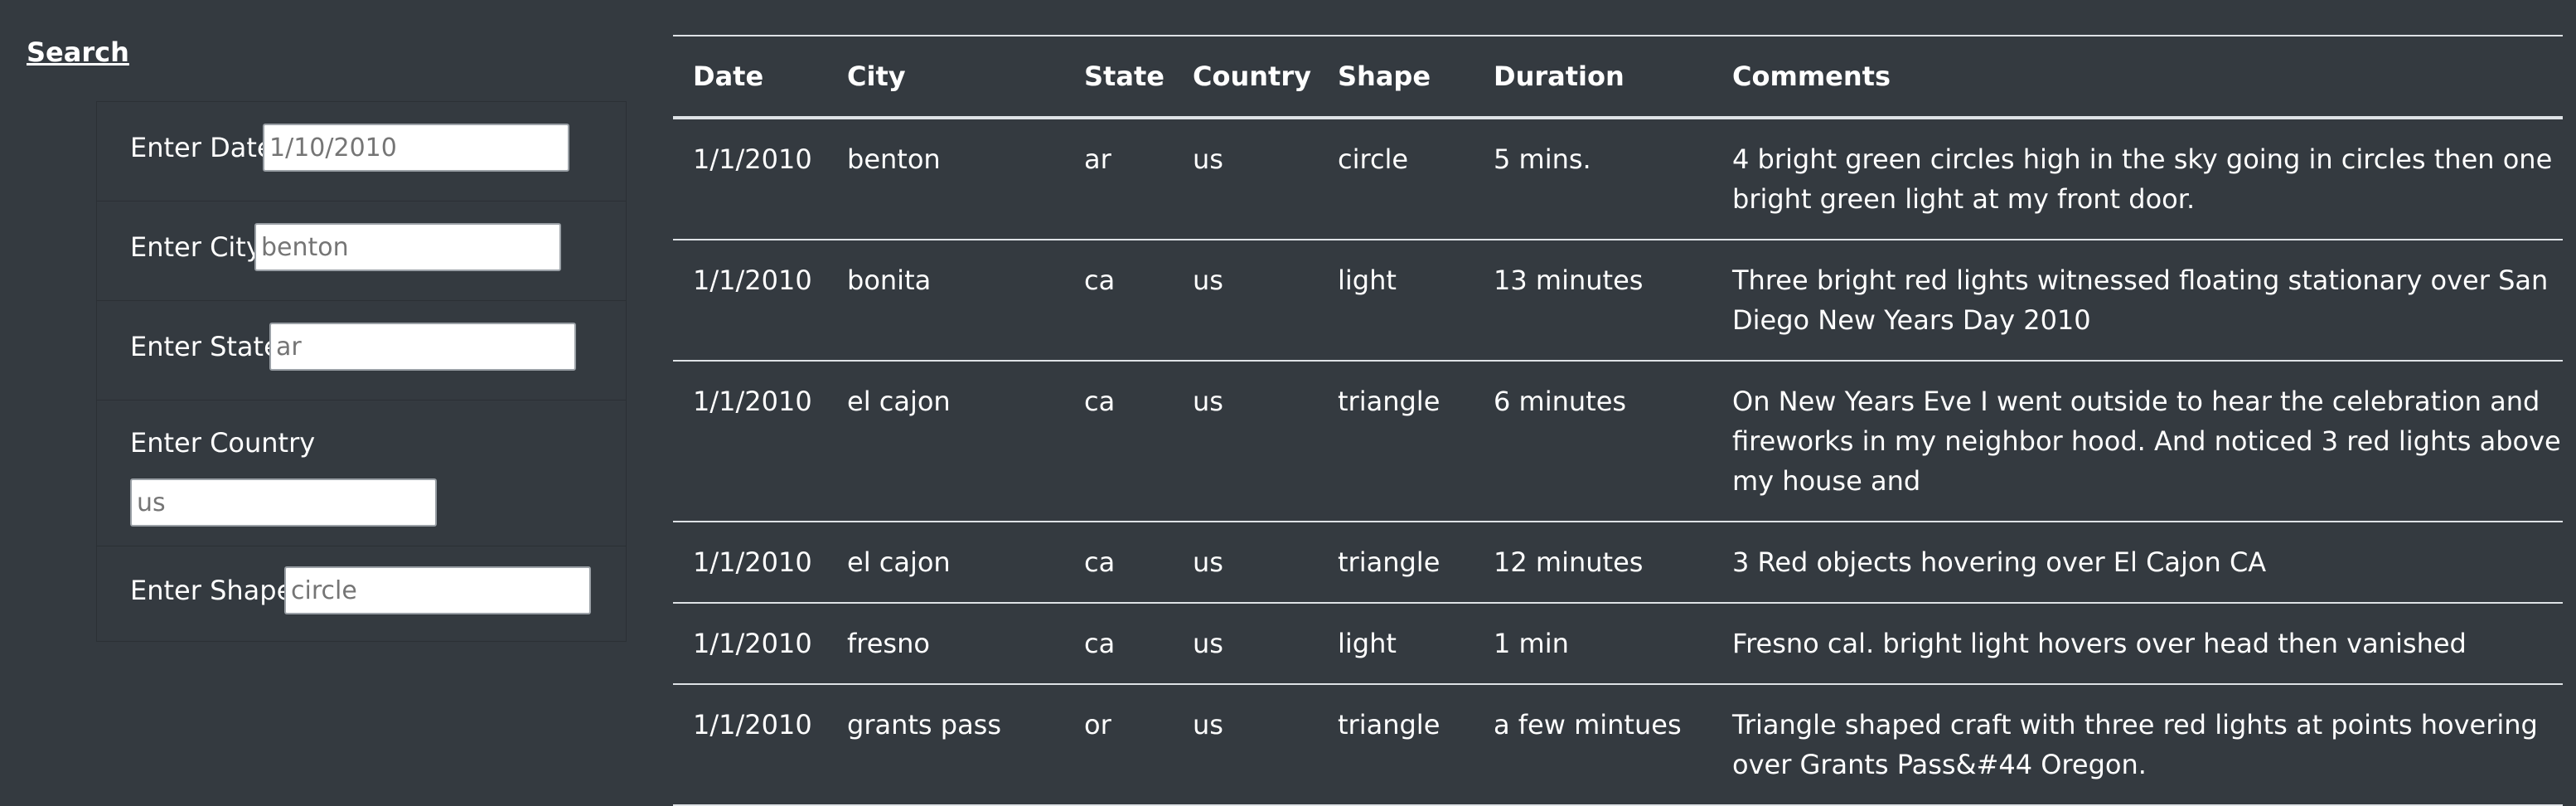 The height and width of the screenshot is (806, 2576). I want to click on cell-duration: 6 minutes, so click(1593, 441).